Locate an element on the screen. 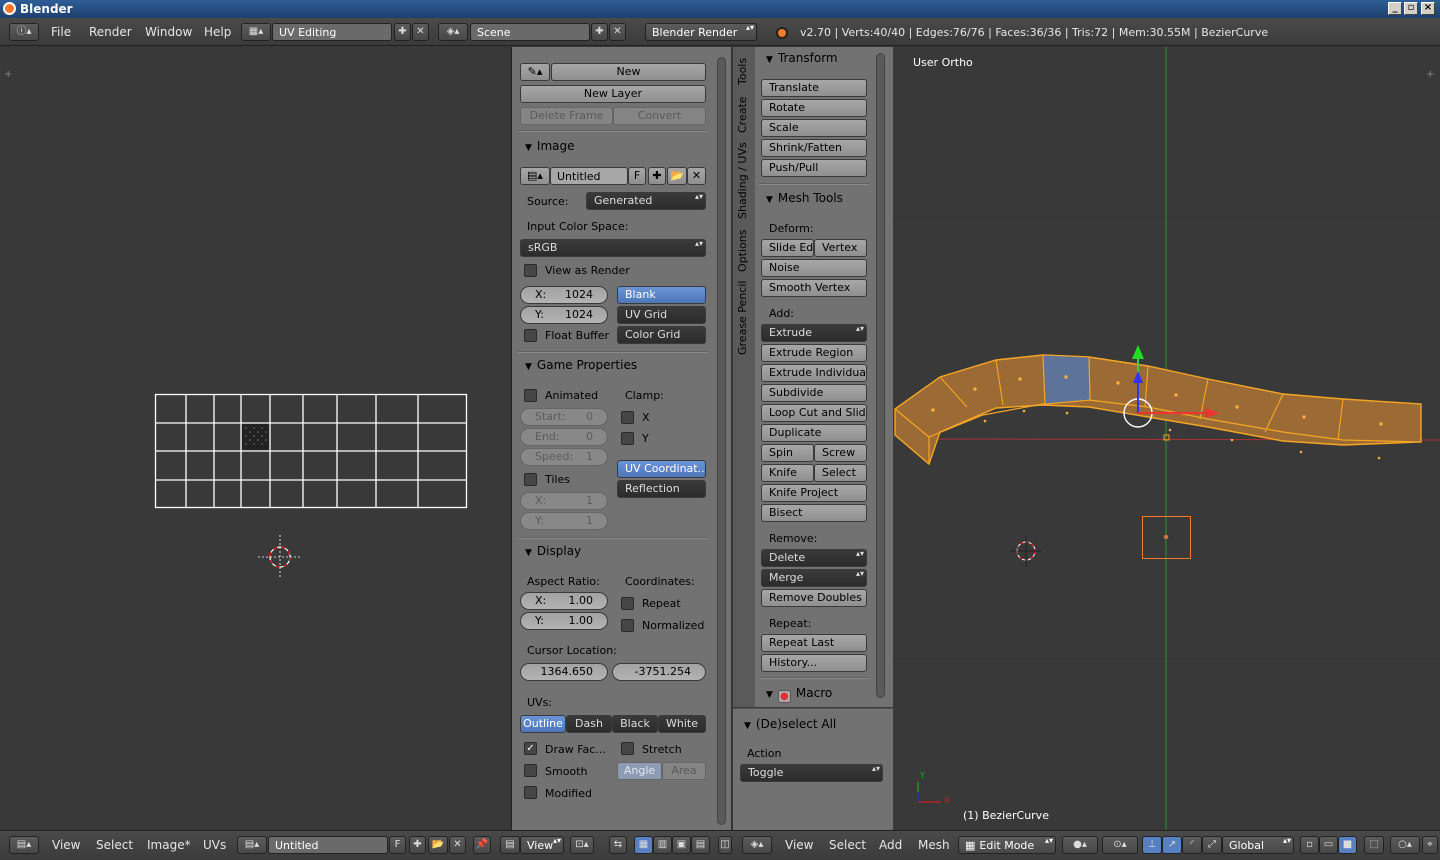  bisect-button: Bisect is located at coordinates (814, 513).